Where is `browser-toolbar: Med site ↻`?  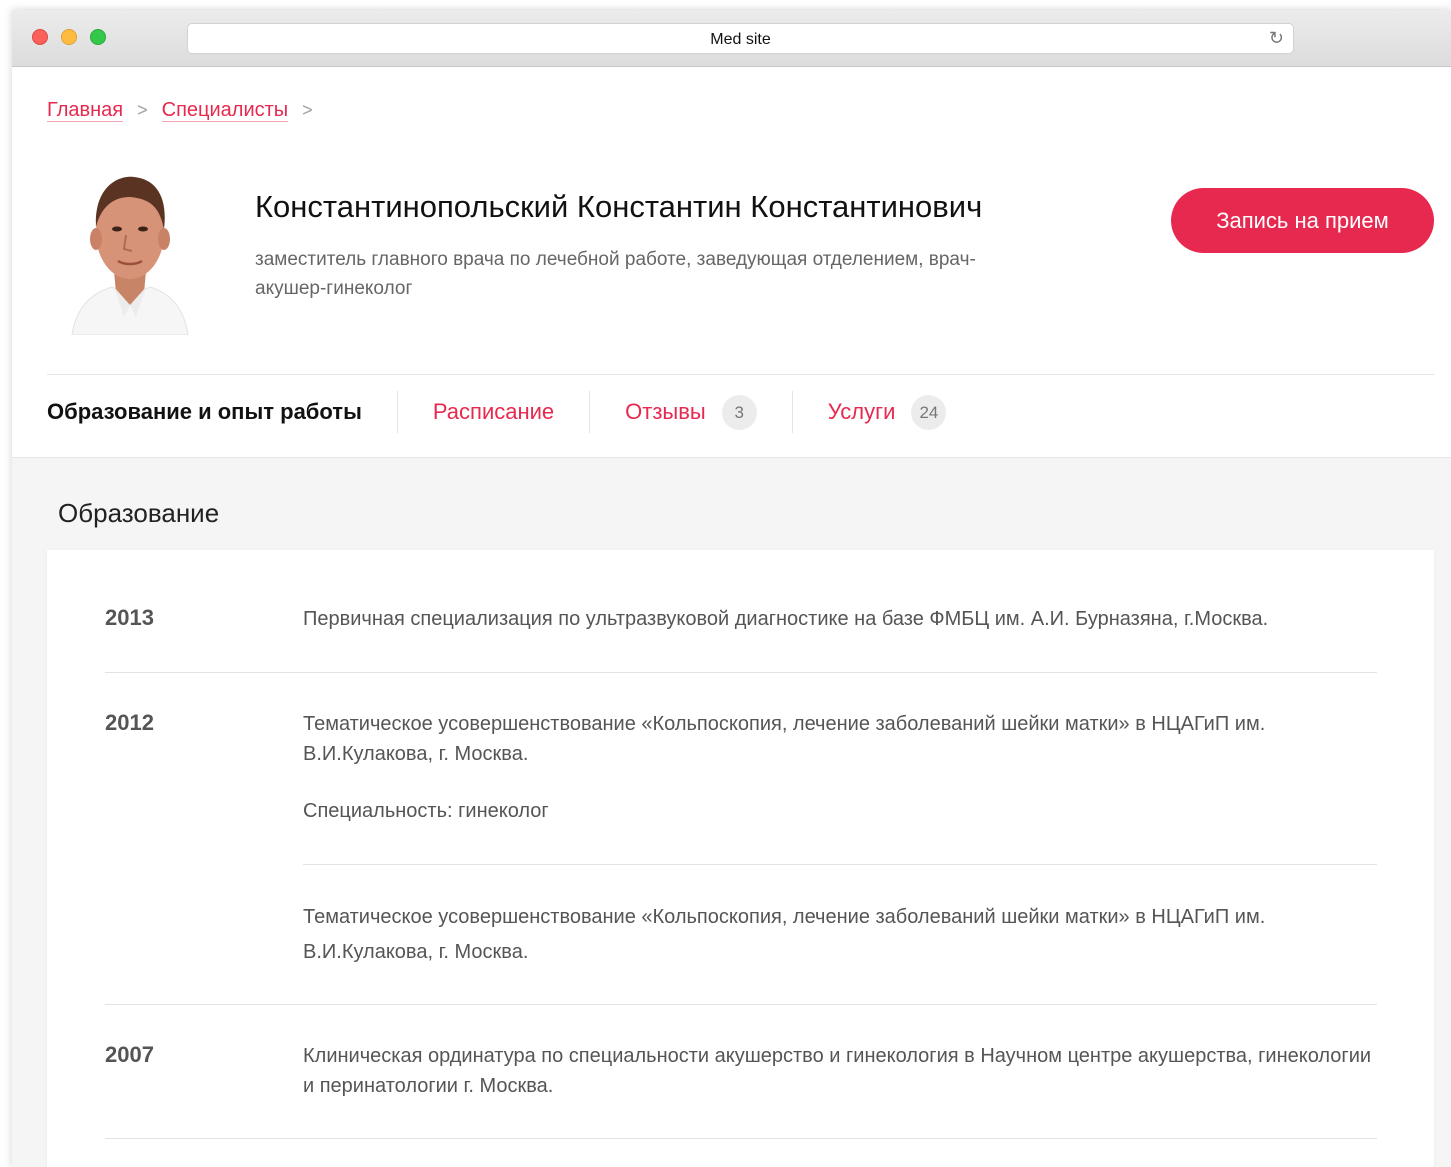 browser-toolbar: Med site ↻ is located at coordinates (731, 38).